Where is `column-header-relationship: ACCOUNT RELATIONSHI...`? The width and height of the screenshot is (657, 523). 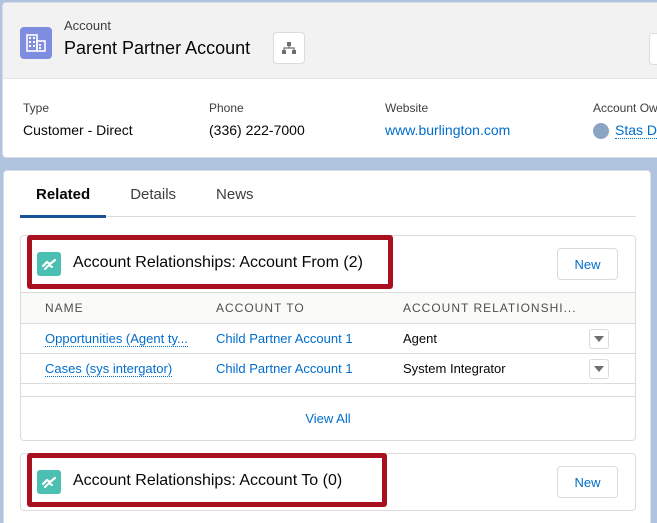 column-header-relationship: ACCOUNT RELATIONSHI... is located at coordinates (507, 308).